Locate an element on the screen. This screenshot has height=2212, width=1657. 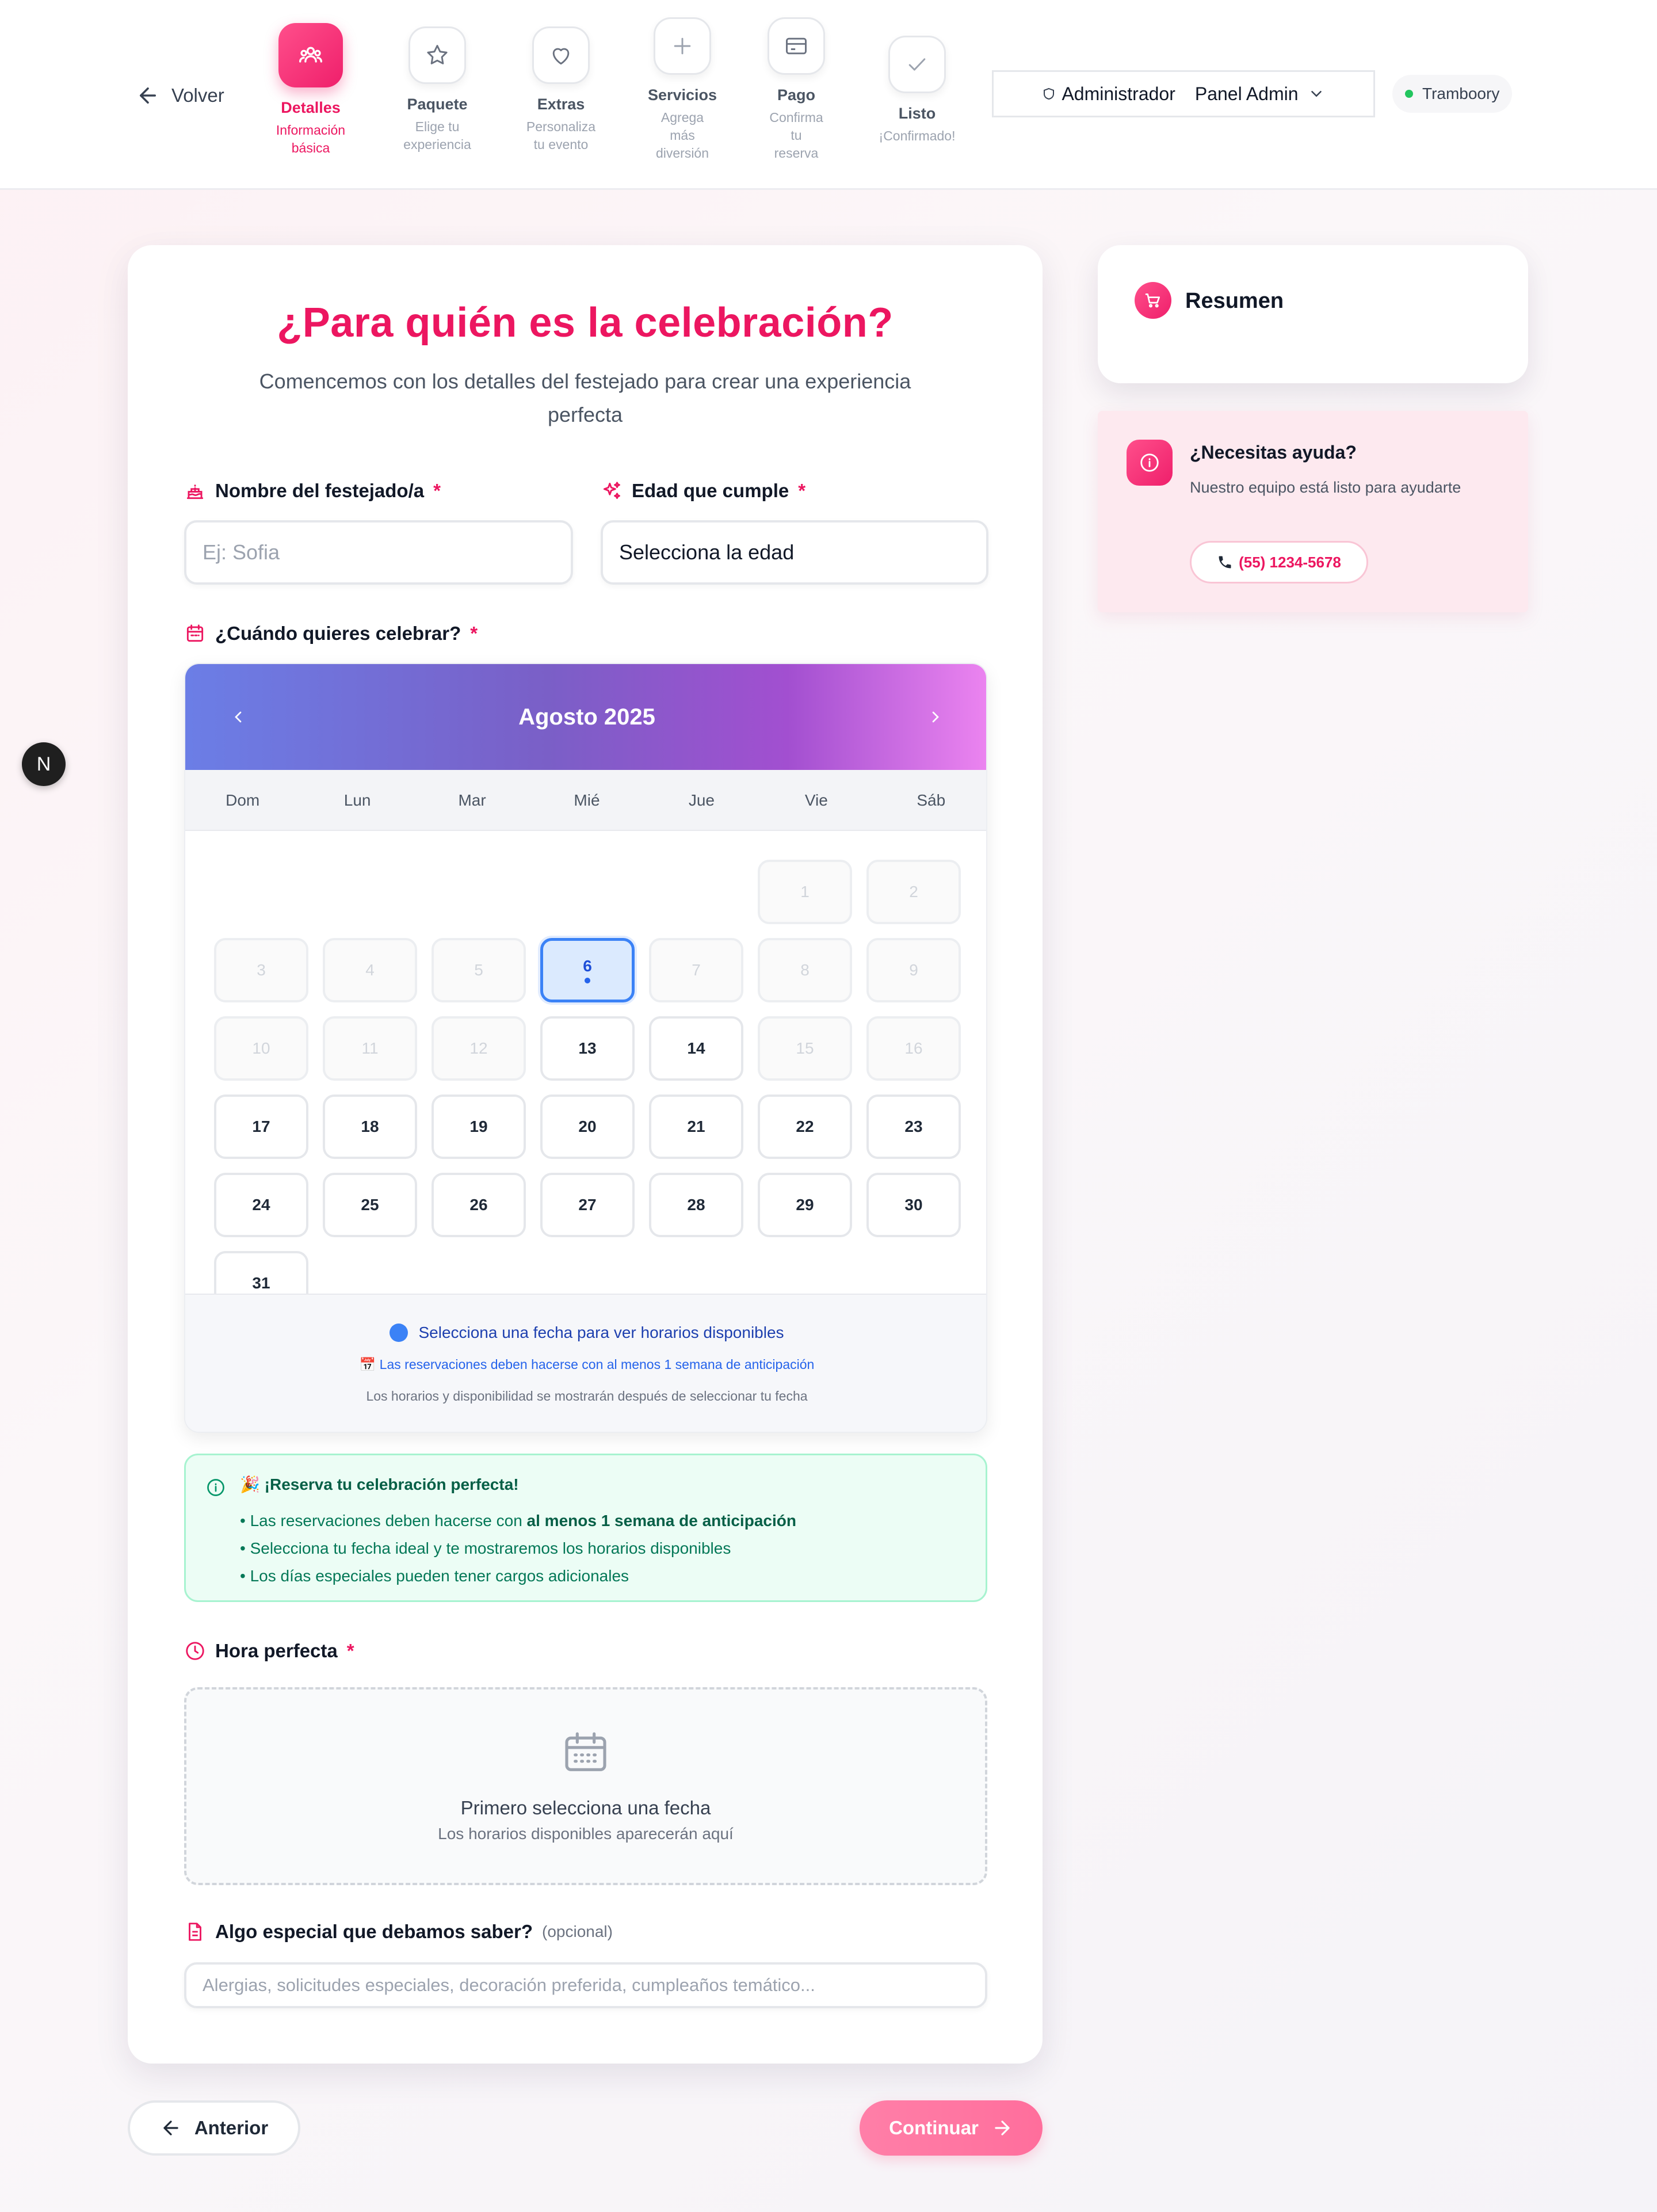
calendar-day-number: 28 is located at coordinates (696, 1205).